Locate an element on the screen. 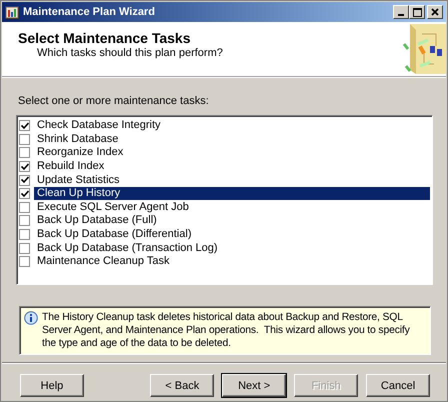 Image resolution: width=448 pixels, height=402 pixels. task-item: Reorganize Index is located at coordinates (232, 153).